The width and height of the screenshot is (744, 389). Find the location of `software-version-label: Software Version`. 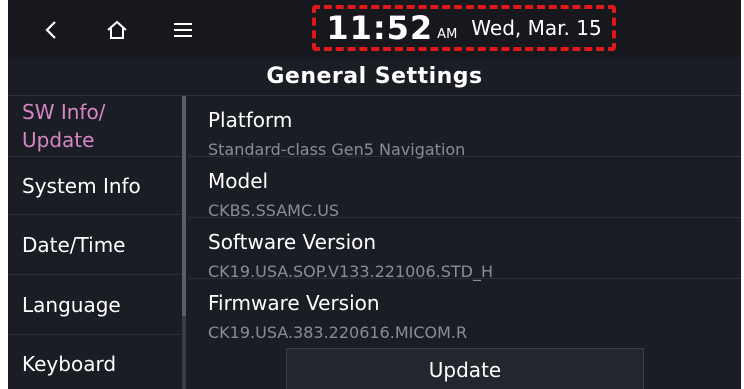

software-version-label: Software Version is located at coordinates (292, 242).